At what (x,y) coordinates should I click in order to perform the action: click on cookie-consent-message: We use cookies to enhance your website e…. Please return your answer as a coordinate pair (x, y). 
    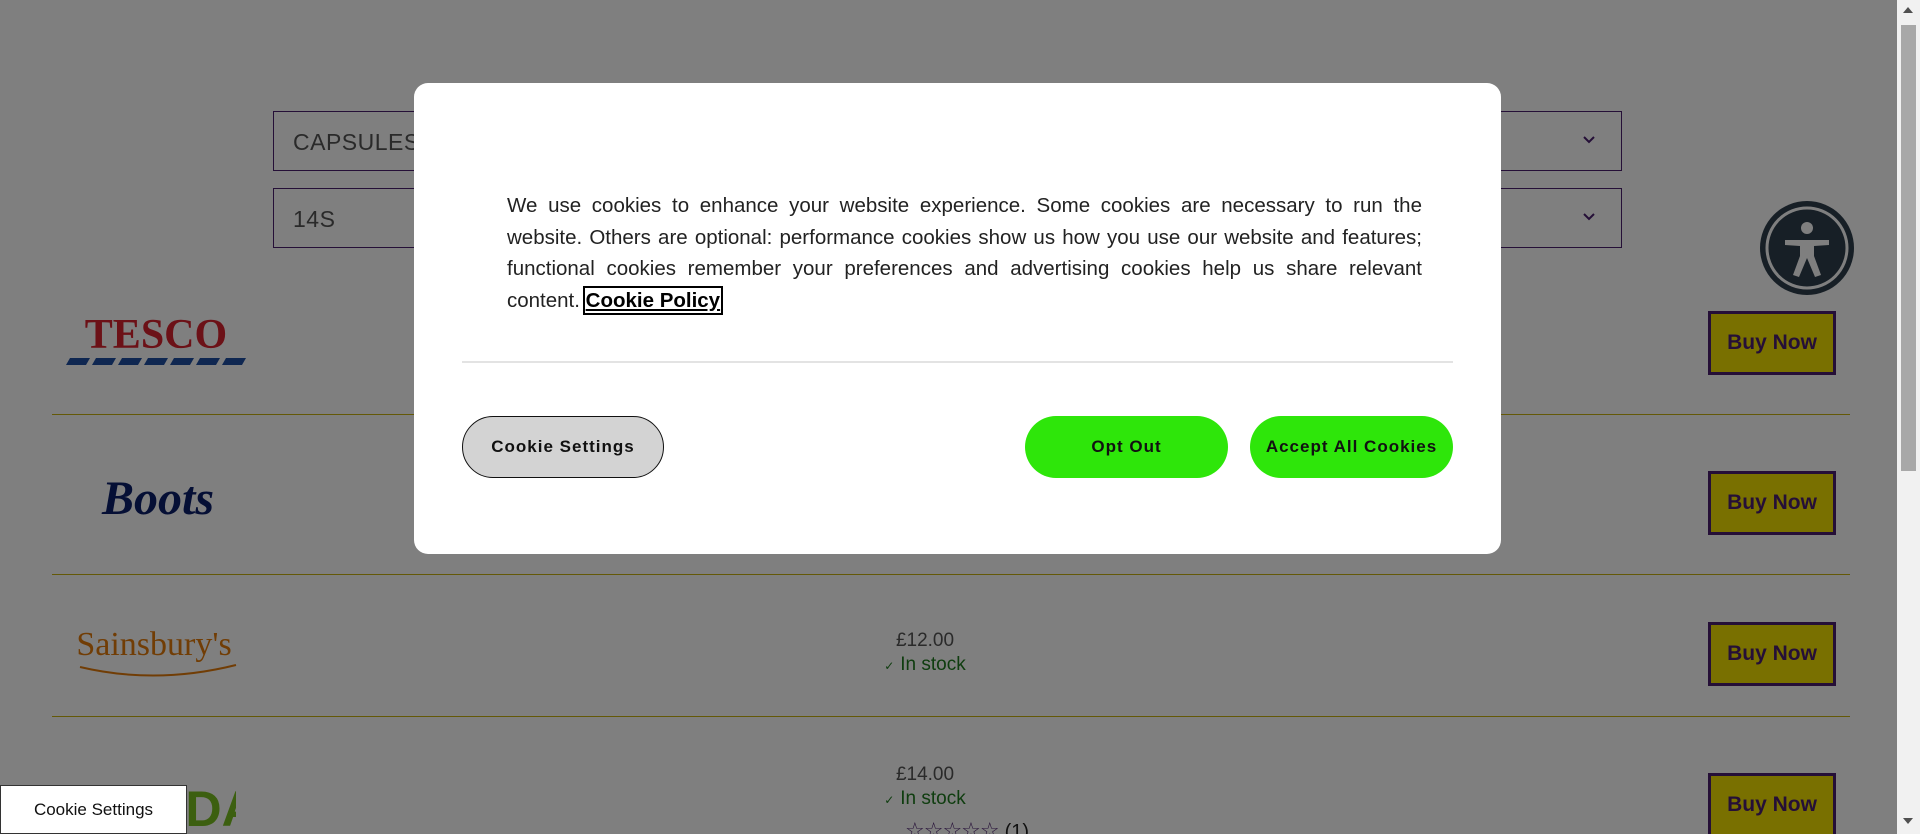
    Looking at the image, I should click on (964, 253).